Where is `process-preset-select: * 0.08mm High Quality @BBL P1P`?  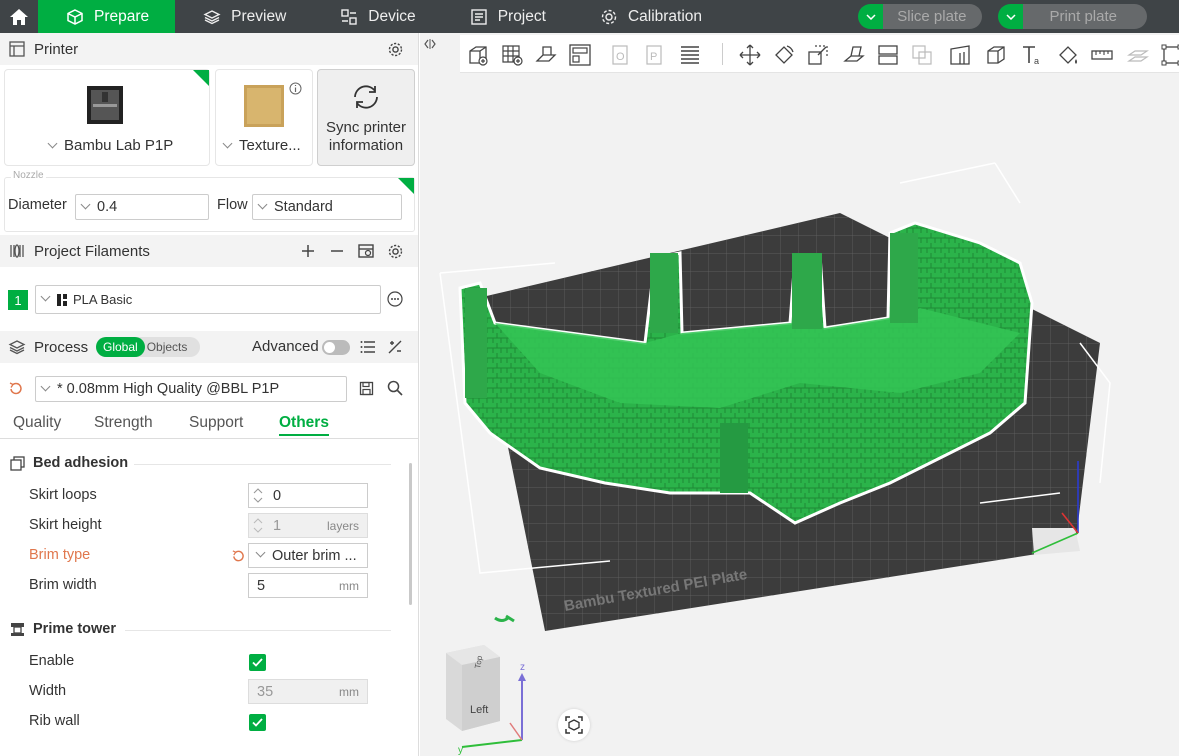 process-preset-select: * 0.08mm High Quality @BBL P1P is located at coordinates (191, 389).